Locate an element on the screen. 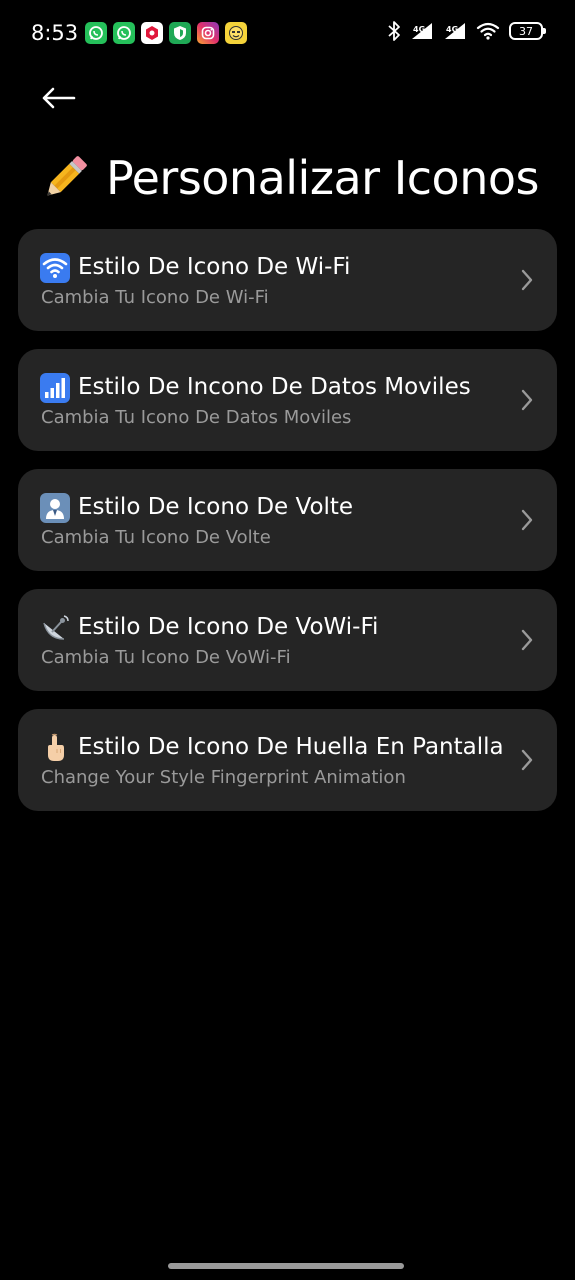  app-hexagon-icon is located at coordinates (152, 33).